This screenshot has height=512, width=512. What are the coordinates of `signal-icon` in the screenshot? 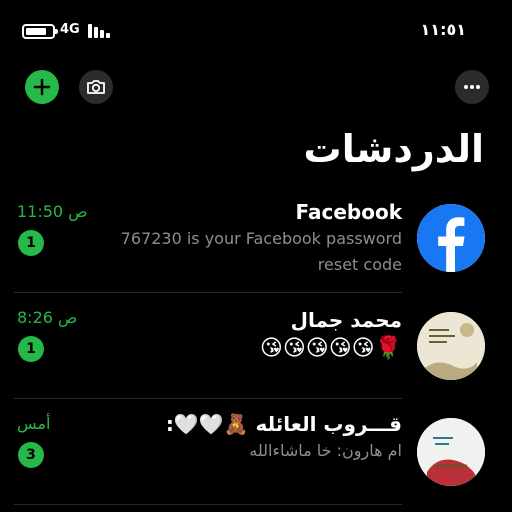 It's located at (100, 31).